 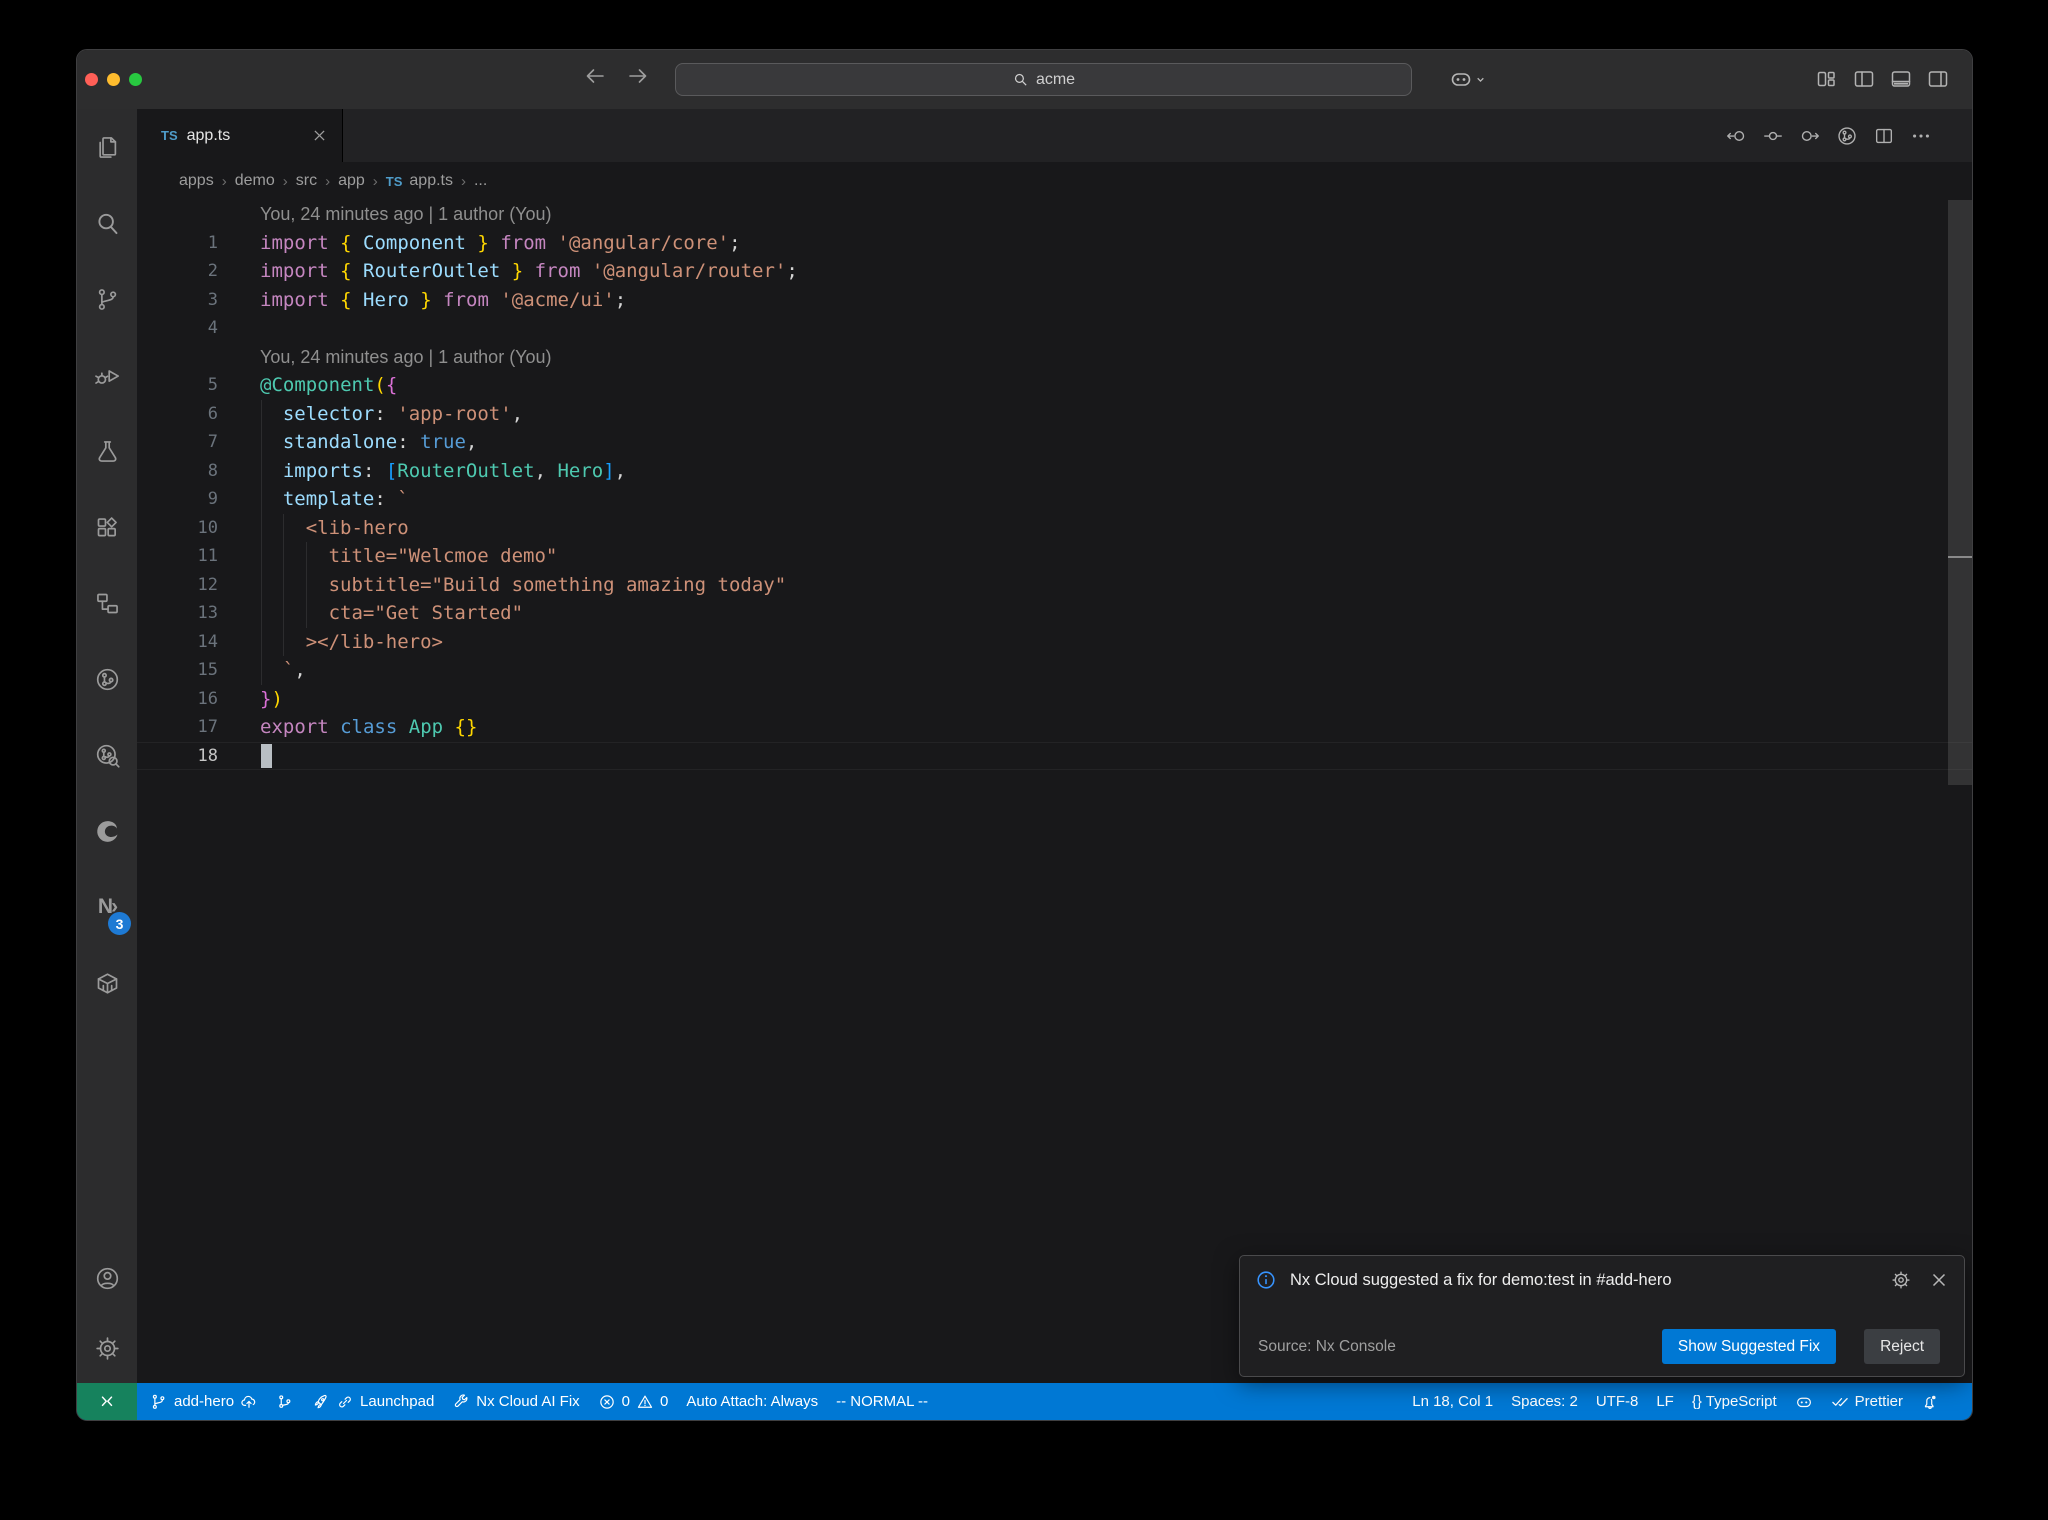 I want to click on activity-item-run-debug, so click(x=107, y=375).